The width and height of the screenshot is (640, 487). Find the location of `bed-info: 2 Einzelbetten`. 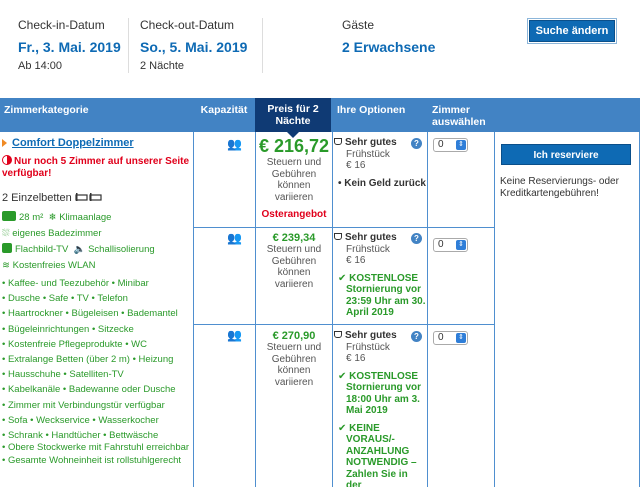

bed-info: 2 Einzelbetten is located at coordinates (97, 198).